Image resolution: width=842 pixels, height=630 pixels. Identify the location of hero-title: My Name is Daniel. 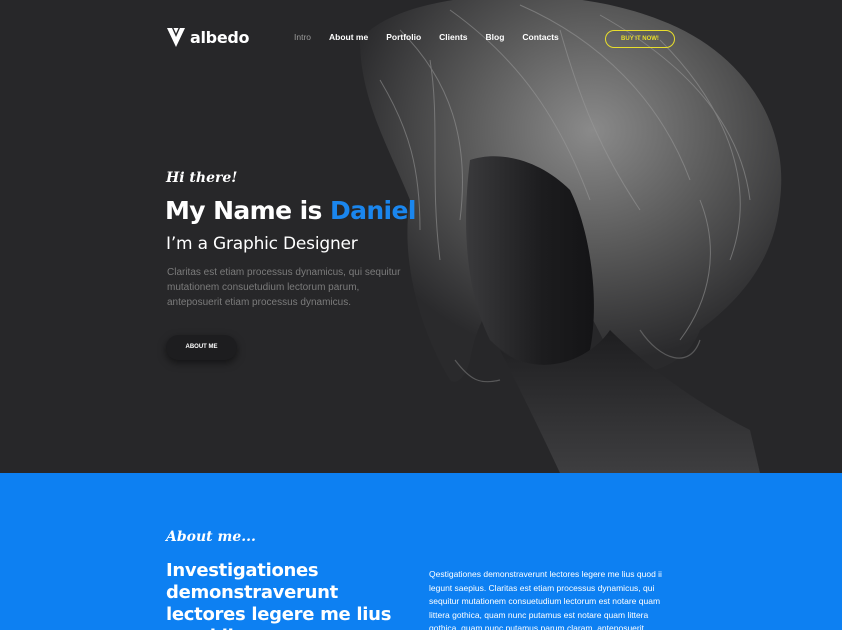
(290, 210).